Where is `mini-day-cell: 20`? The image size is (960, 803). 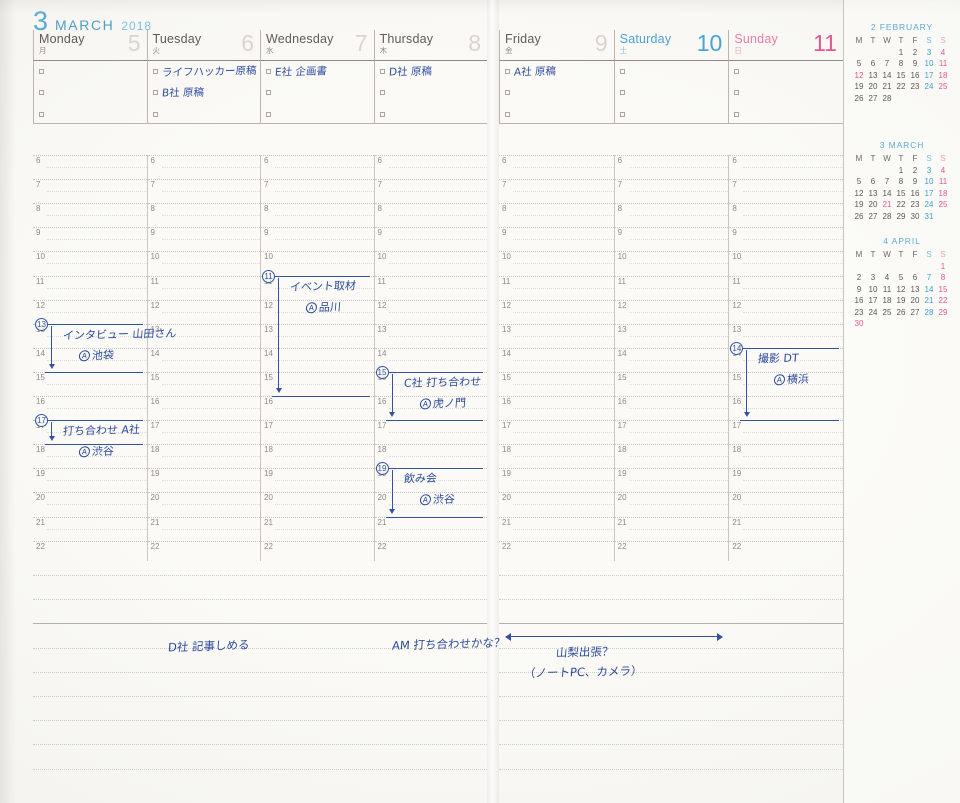
mini-day-cell: 20 is located at coordinates (873, 205).